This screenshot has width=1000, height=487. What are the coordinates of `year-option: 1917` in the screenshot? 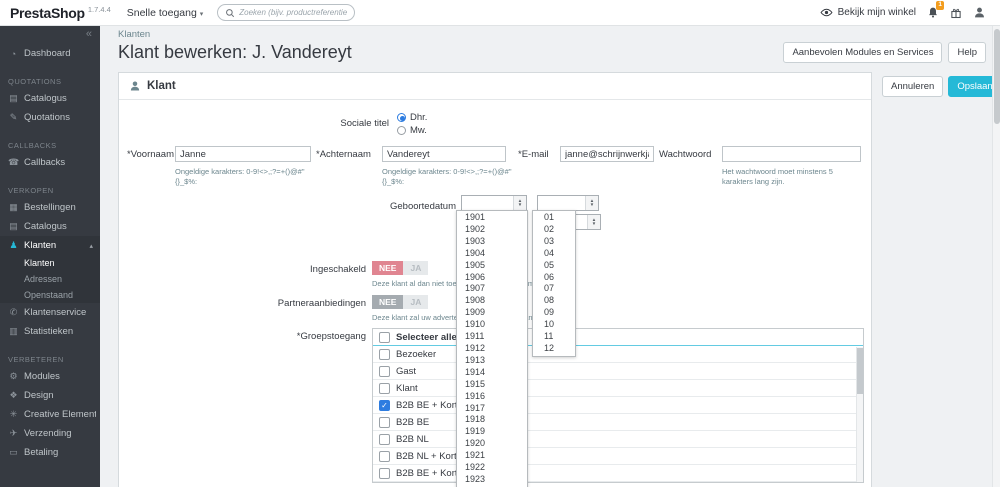 It's located at (492, 409).